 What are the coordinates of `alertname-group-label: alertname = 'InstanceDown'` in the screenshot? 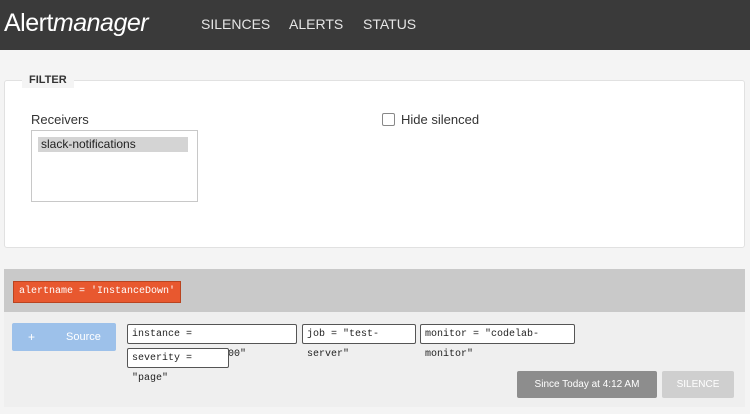 It's located at (97, 292).